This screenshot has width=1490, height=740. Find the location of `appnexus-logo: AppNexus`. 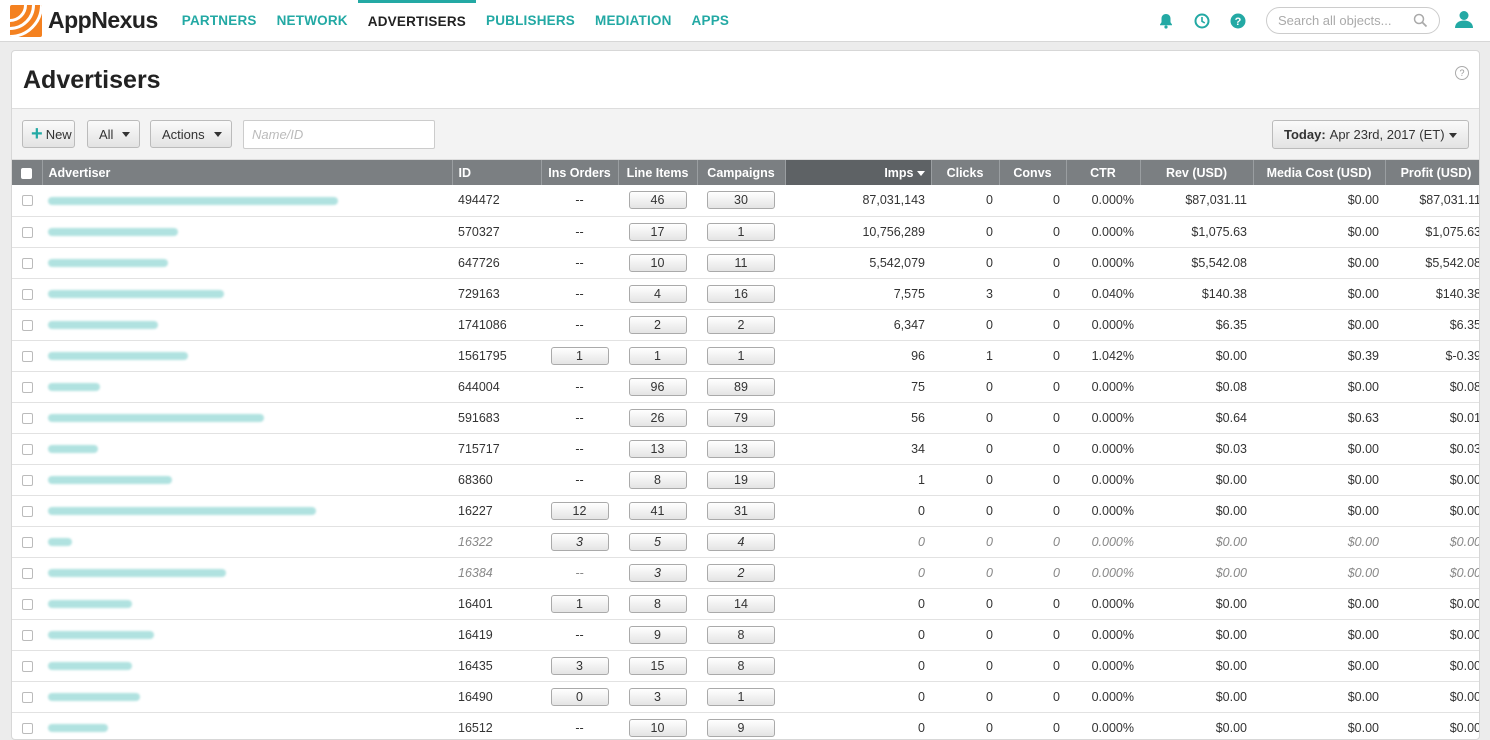

appnexus-logo: AppNexus is located at coordinates (84, 20).